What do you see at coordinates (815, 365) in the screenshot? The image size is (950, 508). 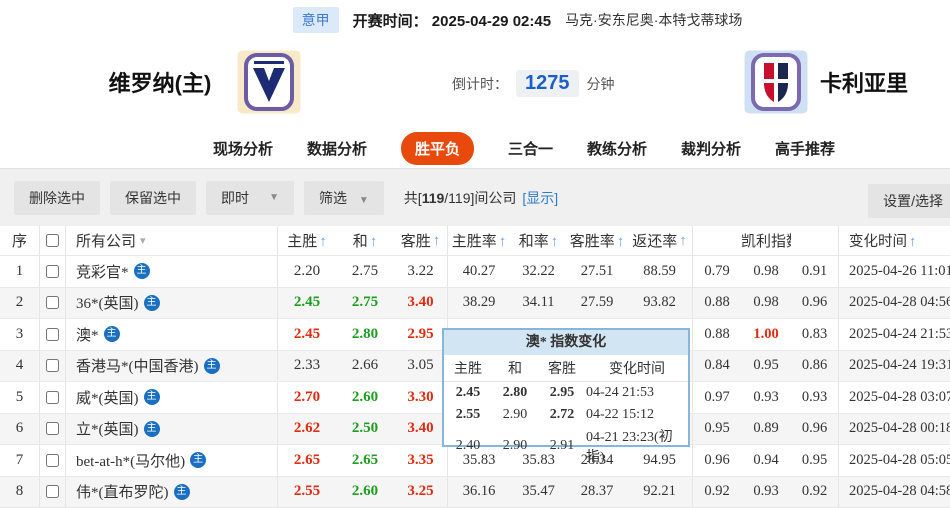 I see `kelly-away: 0.86` at bounding box center [815, 365].